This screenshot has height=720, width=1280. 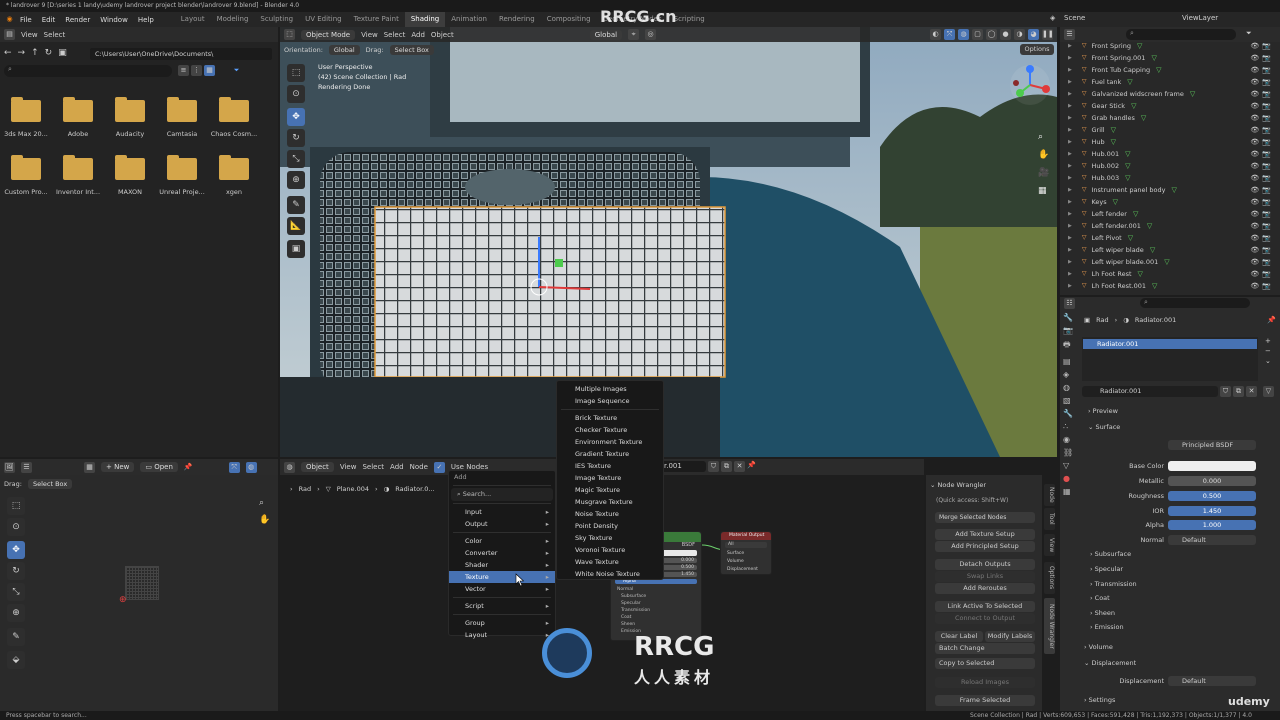 I want to click on surface-shader-selector: Principled BSDF, so click(x=1212, y=445).